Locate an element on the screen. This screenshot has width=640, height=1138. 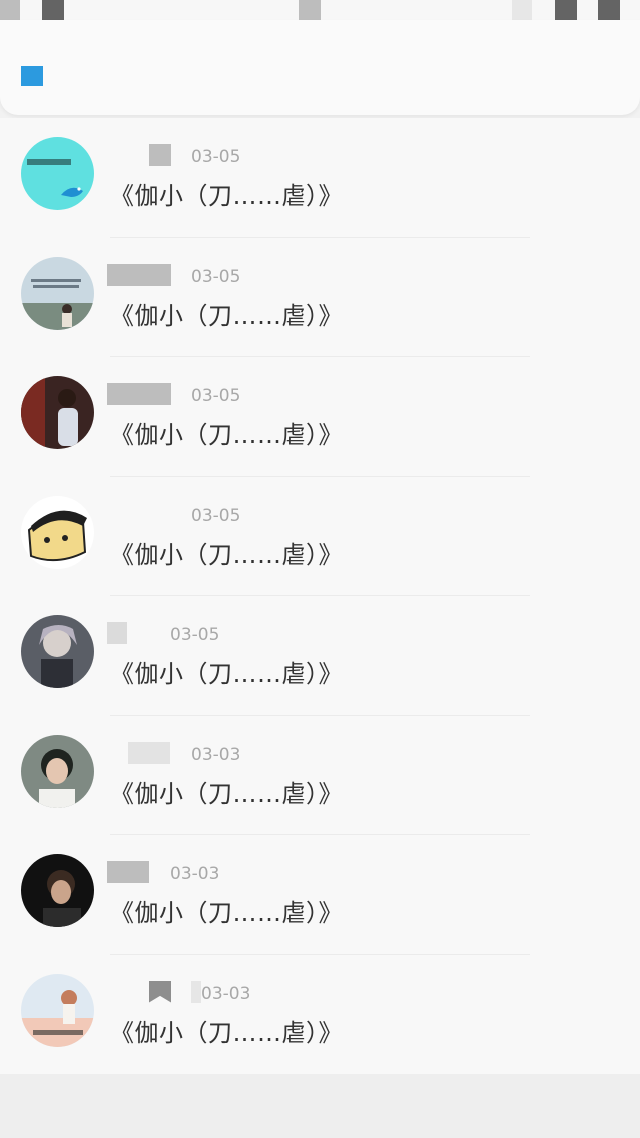
seaside-girl-avatar is located at coordinates (57, 293).